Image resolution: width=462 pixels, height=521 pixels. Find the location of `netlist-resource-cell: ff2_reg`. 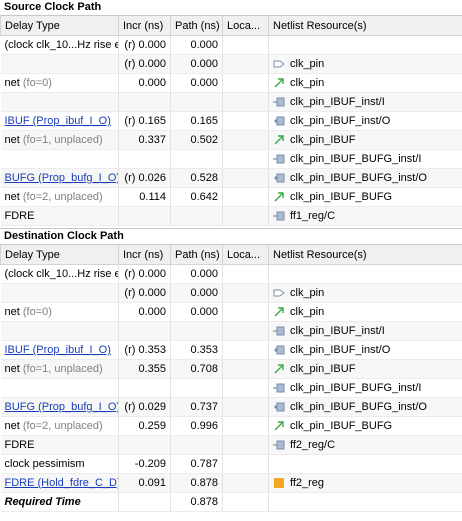

netlist-resource-cell: ff2_reg is located at coordinates (365, 483).